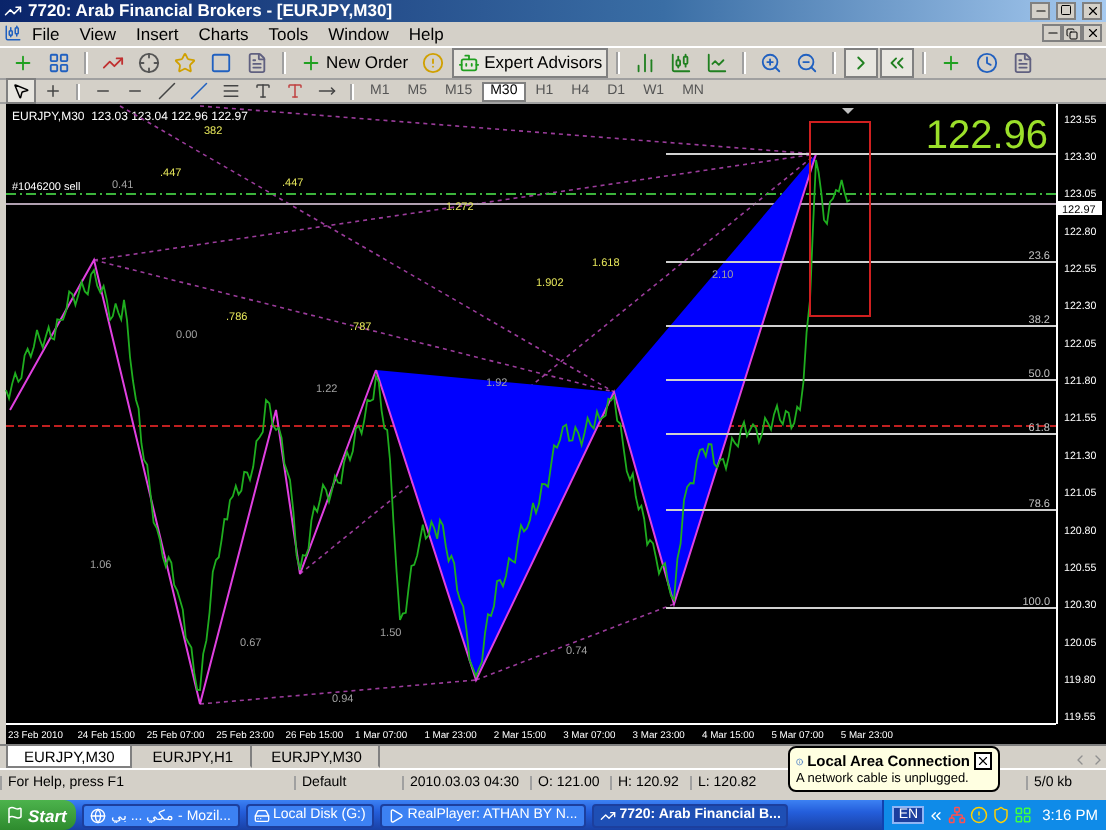 This screenshot has width=1106, height=830. Describe the element at coordinates (354, 62) in the screenshot. I see `new-order-button: New Order` at that location.